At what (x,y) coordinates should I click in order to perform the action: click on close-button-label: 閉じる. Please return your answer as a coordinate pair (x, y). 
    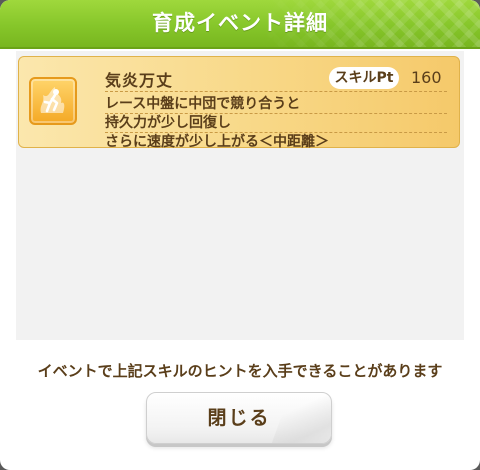
    Looking at the image, I should click on (239, 418).